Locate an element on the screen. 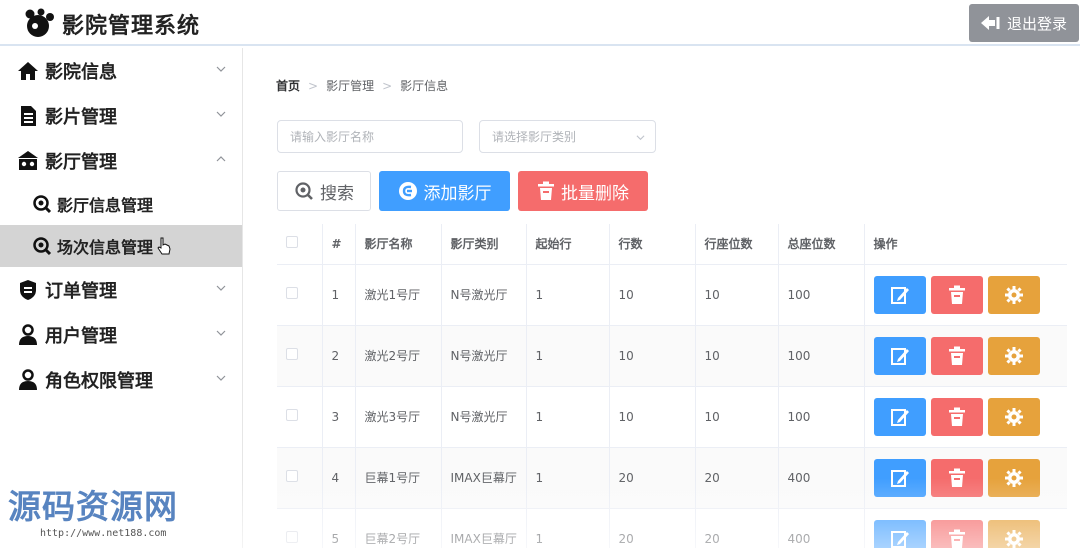  cell-type: IMAX巨幕厅 is located at coordinates (484, 478).